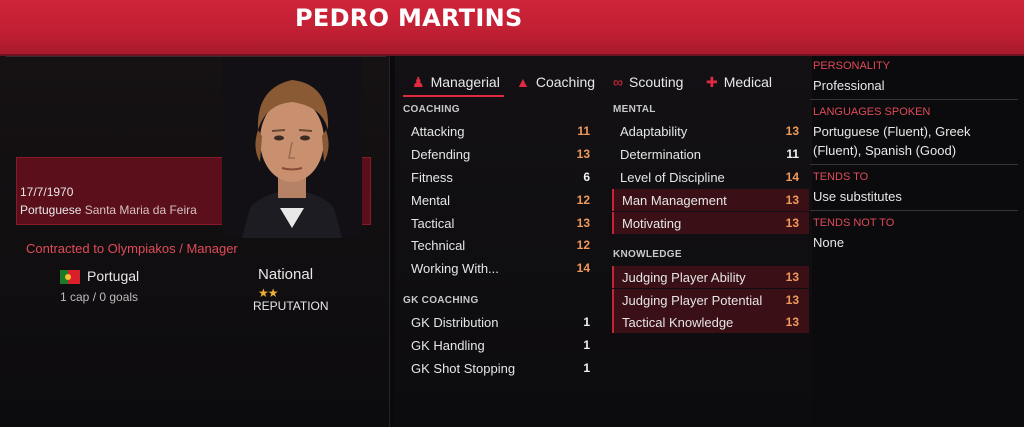 The height and width of the screenshot is (427, 1024). I want to click on attribute-row-highlighted: Motivating 13, so click(710, 223).